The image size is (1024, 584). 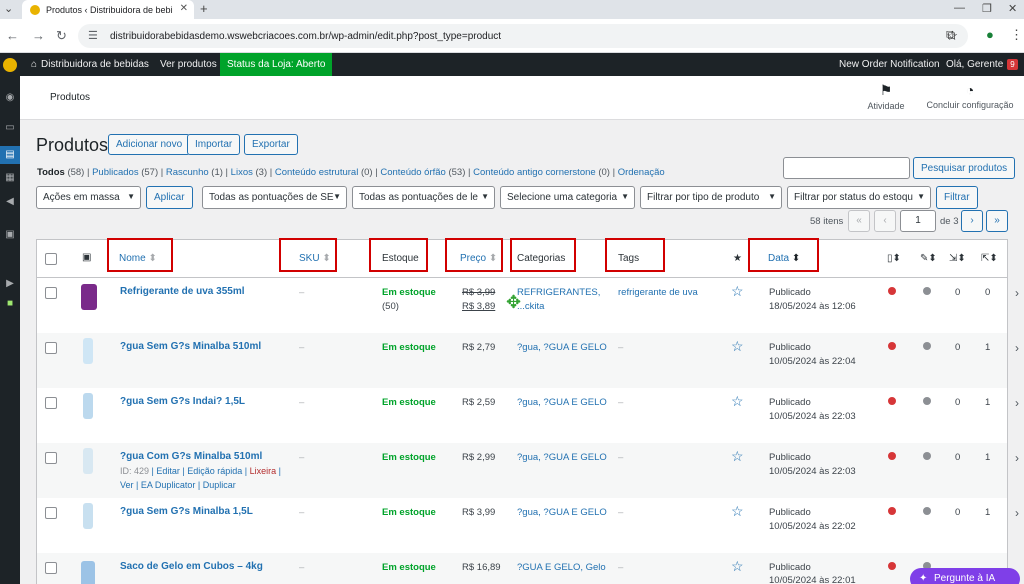 What do you see at coordinates (972, 221) in the screenshot?
I see `next-page-button: ›` at bounding box center [972, 221].